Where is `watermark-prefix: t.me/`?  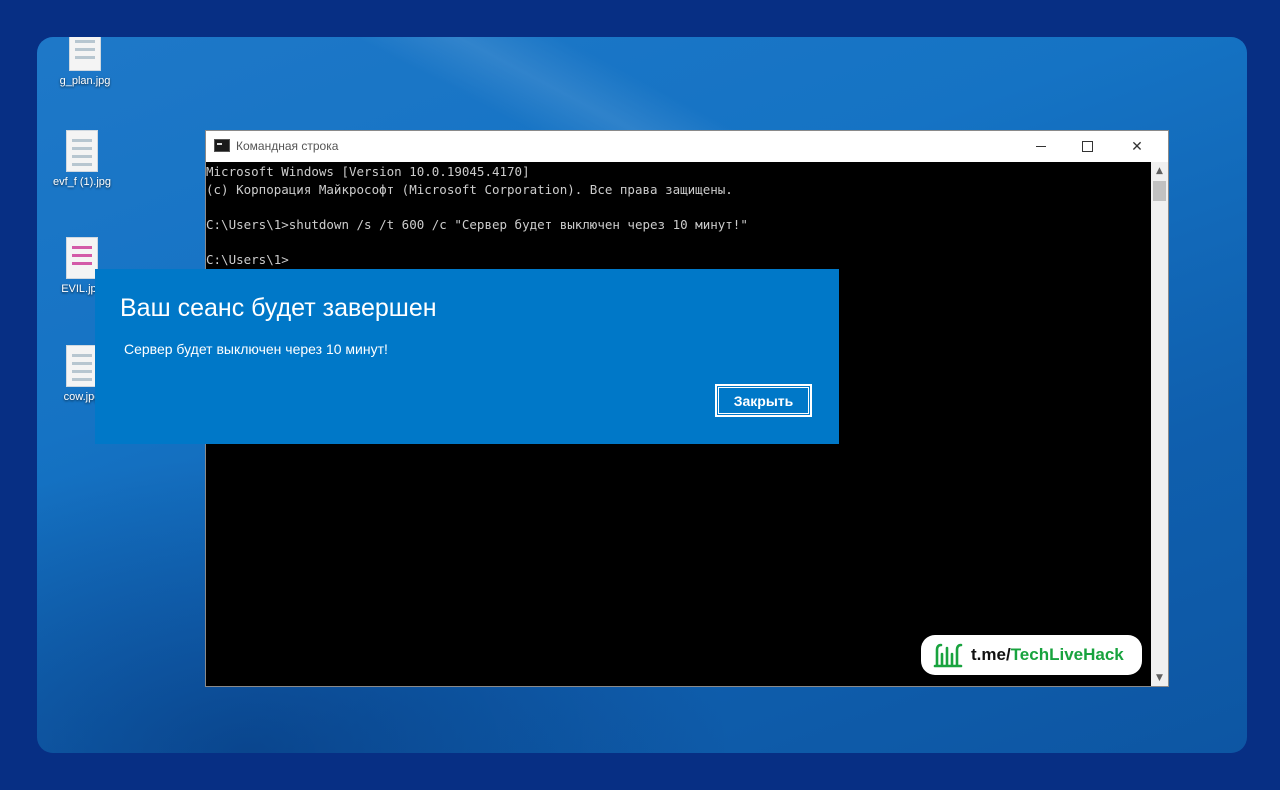 watermark-prefix: t.me/ is located at coordinates (991, 654).